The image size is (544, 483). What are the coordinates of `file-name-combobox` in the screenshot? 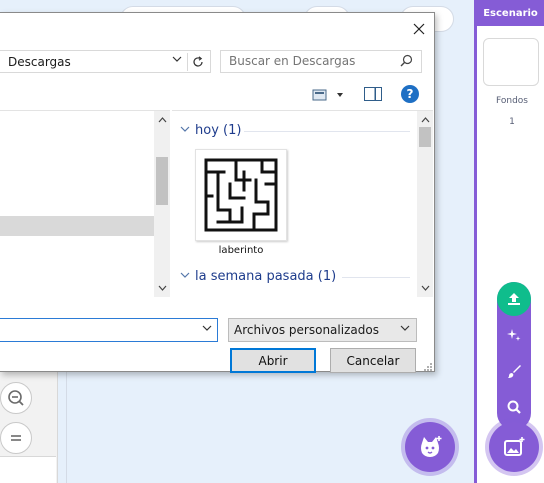 It's located at (109, 330).